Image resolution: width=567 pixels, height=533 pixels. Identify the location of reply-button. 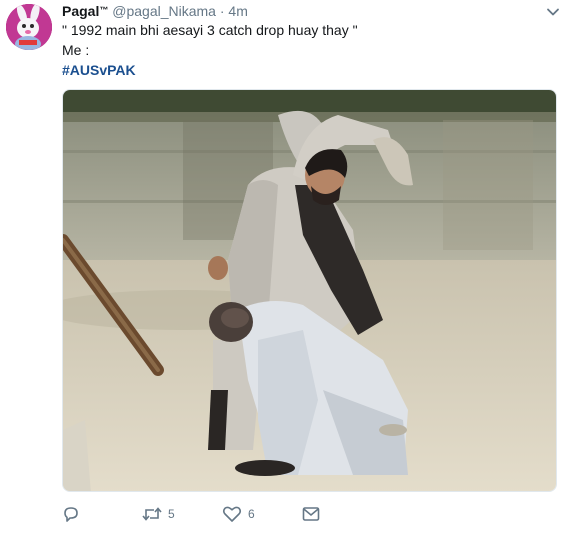
(74, 514).